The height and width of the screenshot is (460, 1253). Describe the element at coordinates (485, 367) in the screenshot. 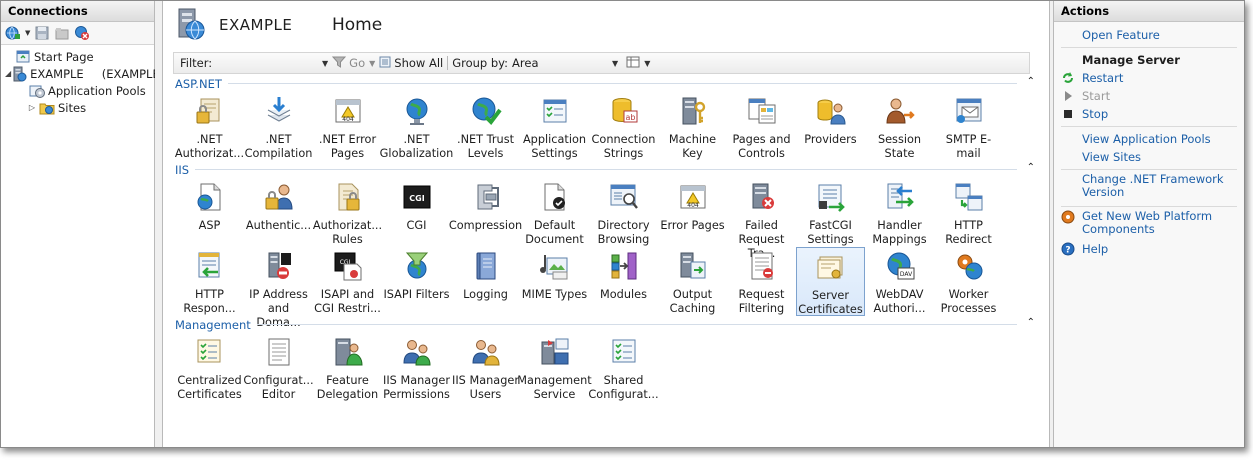

I see `feature-tile: IIS Manager Users` at that location.